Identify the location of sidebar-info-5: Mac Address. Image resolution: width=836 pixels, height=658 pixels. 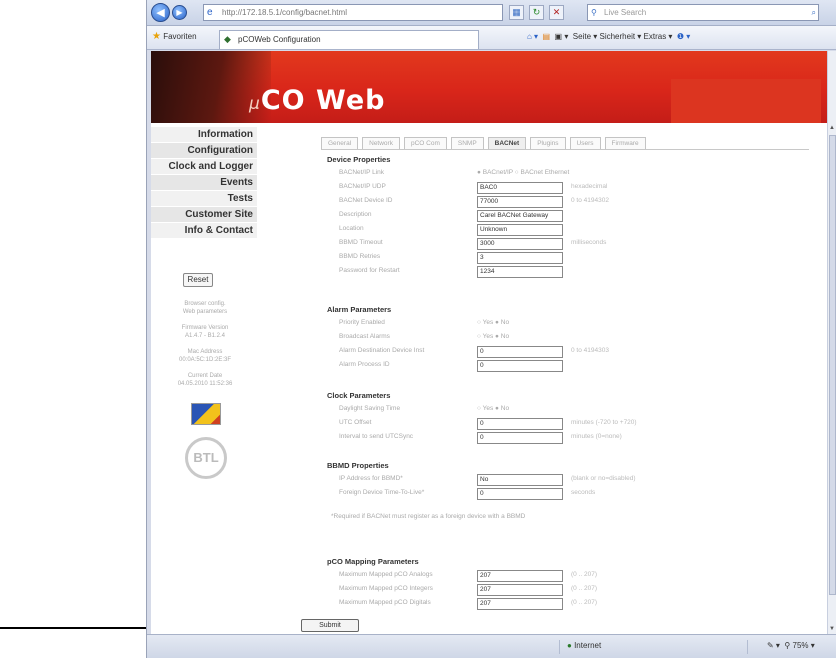
(205, 352).